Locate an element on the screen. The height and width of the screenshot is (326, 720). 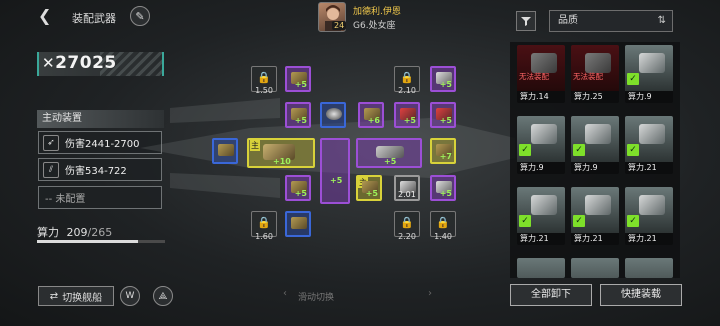
plus-label: +10 is located at coordinates (282, 161).